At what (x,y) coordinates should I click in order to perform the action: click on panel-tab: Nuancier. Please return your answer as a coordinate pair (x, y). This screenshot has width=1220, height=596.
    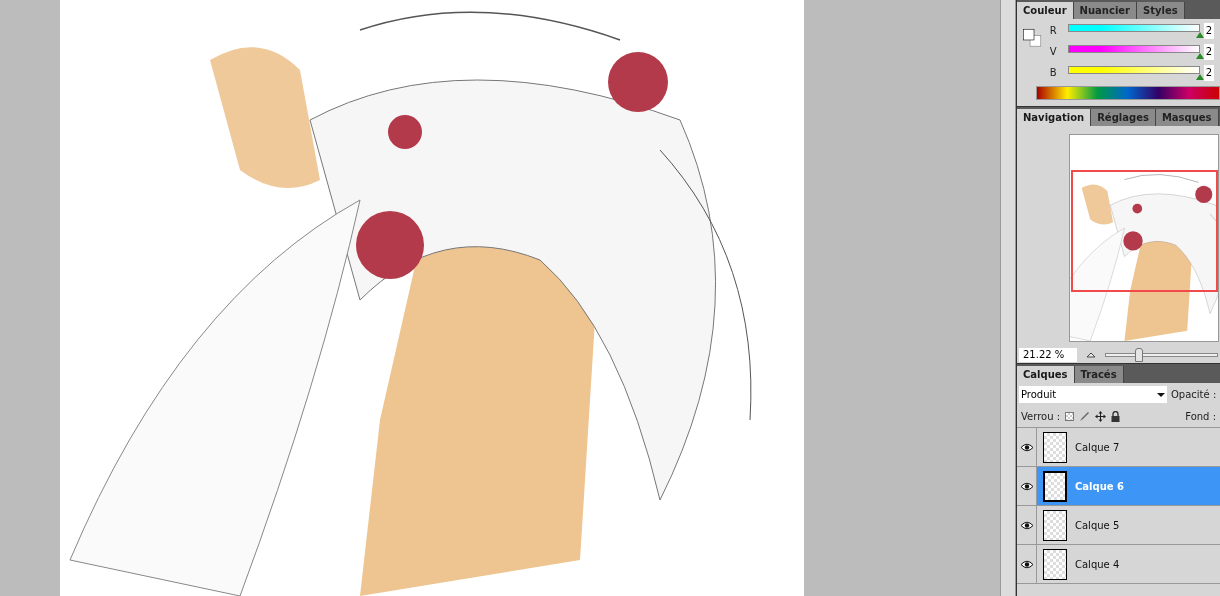
    Looking at the image, I should click on (1105, 10).